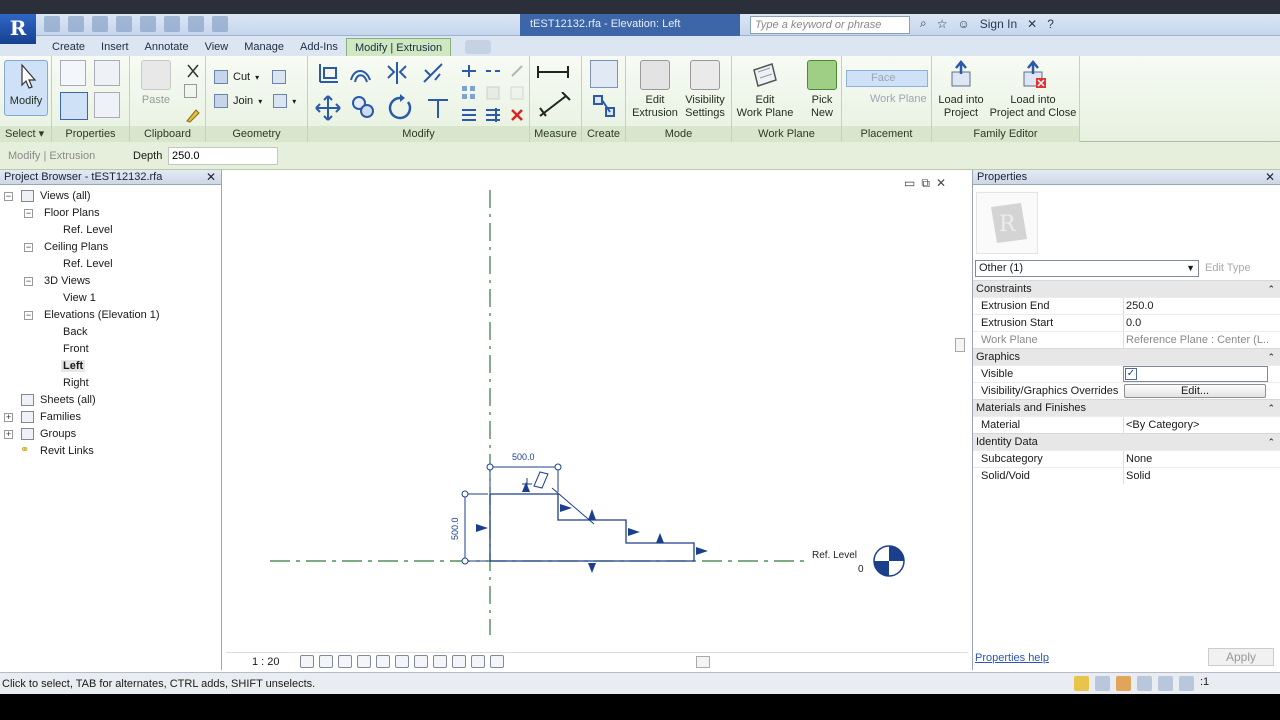 The image size is (1280, 720). I want to click on visible-checkbox: ✓, so click(1131, 374).